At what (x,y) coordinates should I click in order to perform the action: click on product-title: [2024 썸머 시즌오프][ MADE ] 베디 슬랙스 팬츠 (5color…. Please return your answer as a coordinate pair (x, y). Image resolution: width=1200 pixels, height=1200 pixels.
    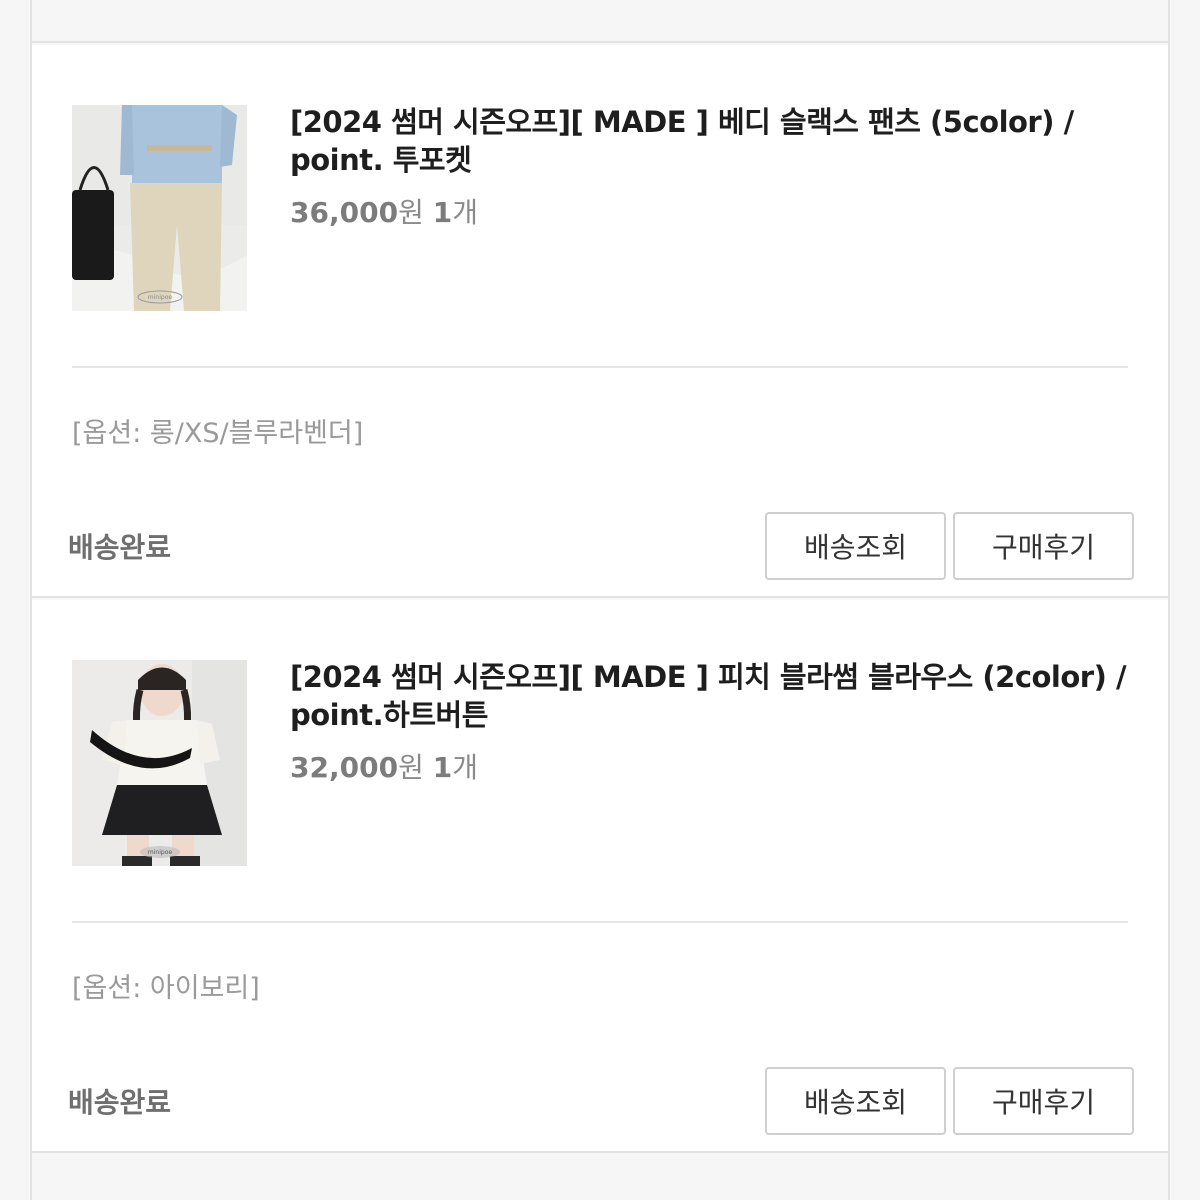
    Looking at the image, I should click on (710, 141).